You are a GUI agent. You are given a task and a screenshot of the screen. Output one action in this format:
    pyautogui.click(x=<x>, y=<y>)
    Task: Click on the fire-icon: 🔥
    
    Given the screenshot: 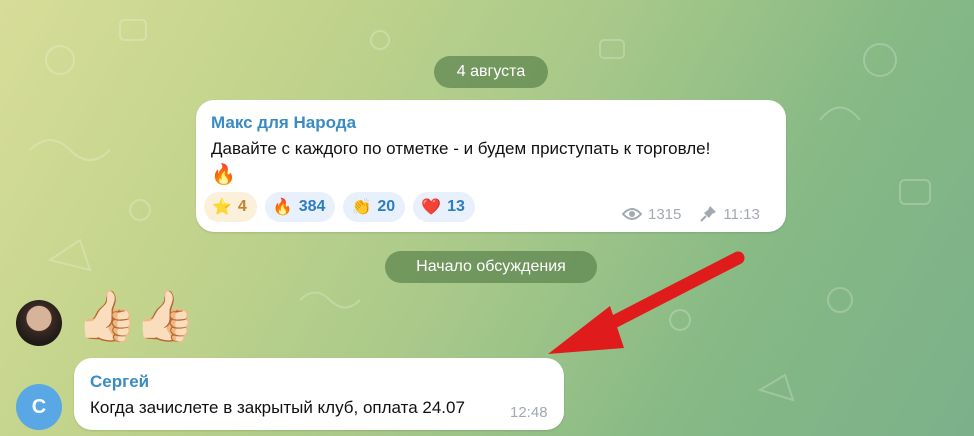 What is the action you would take?
    pyautogui.click(x=282, y=207)
    